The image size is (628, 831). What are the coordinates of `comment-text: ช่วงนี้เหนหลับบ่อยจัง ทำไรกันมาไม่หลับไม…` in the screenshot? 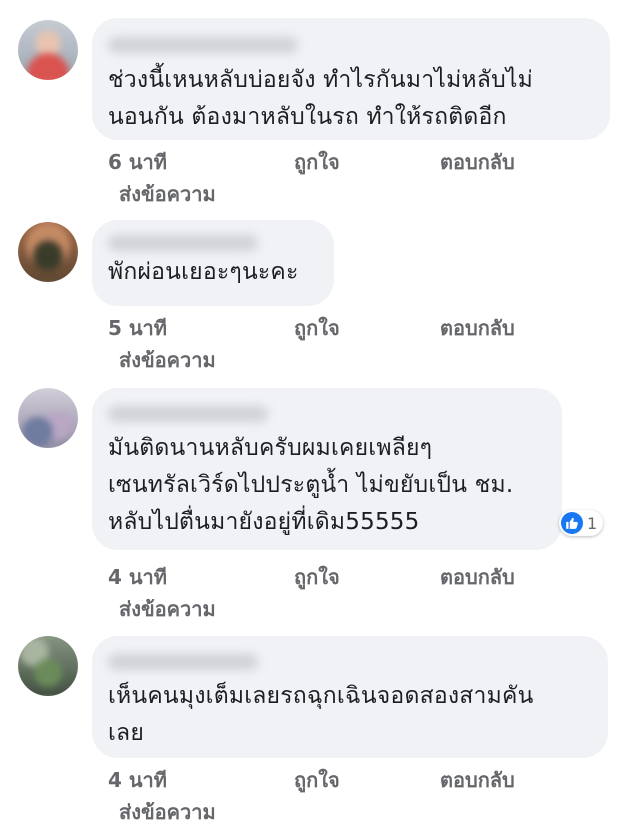 It's located at (321, 98).